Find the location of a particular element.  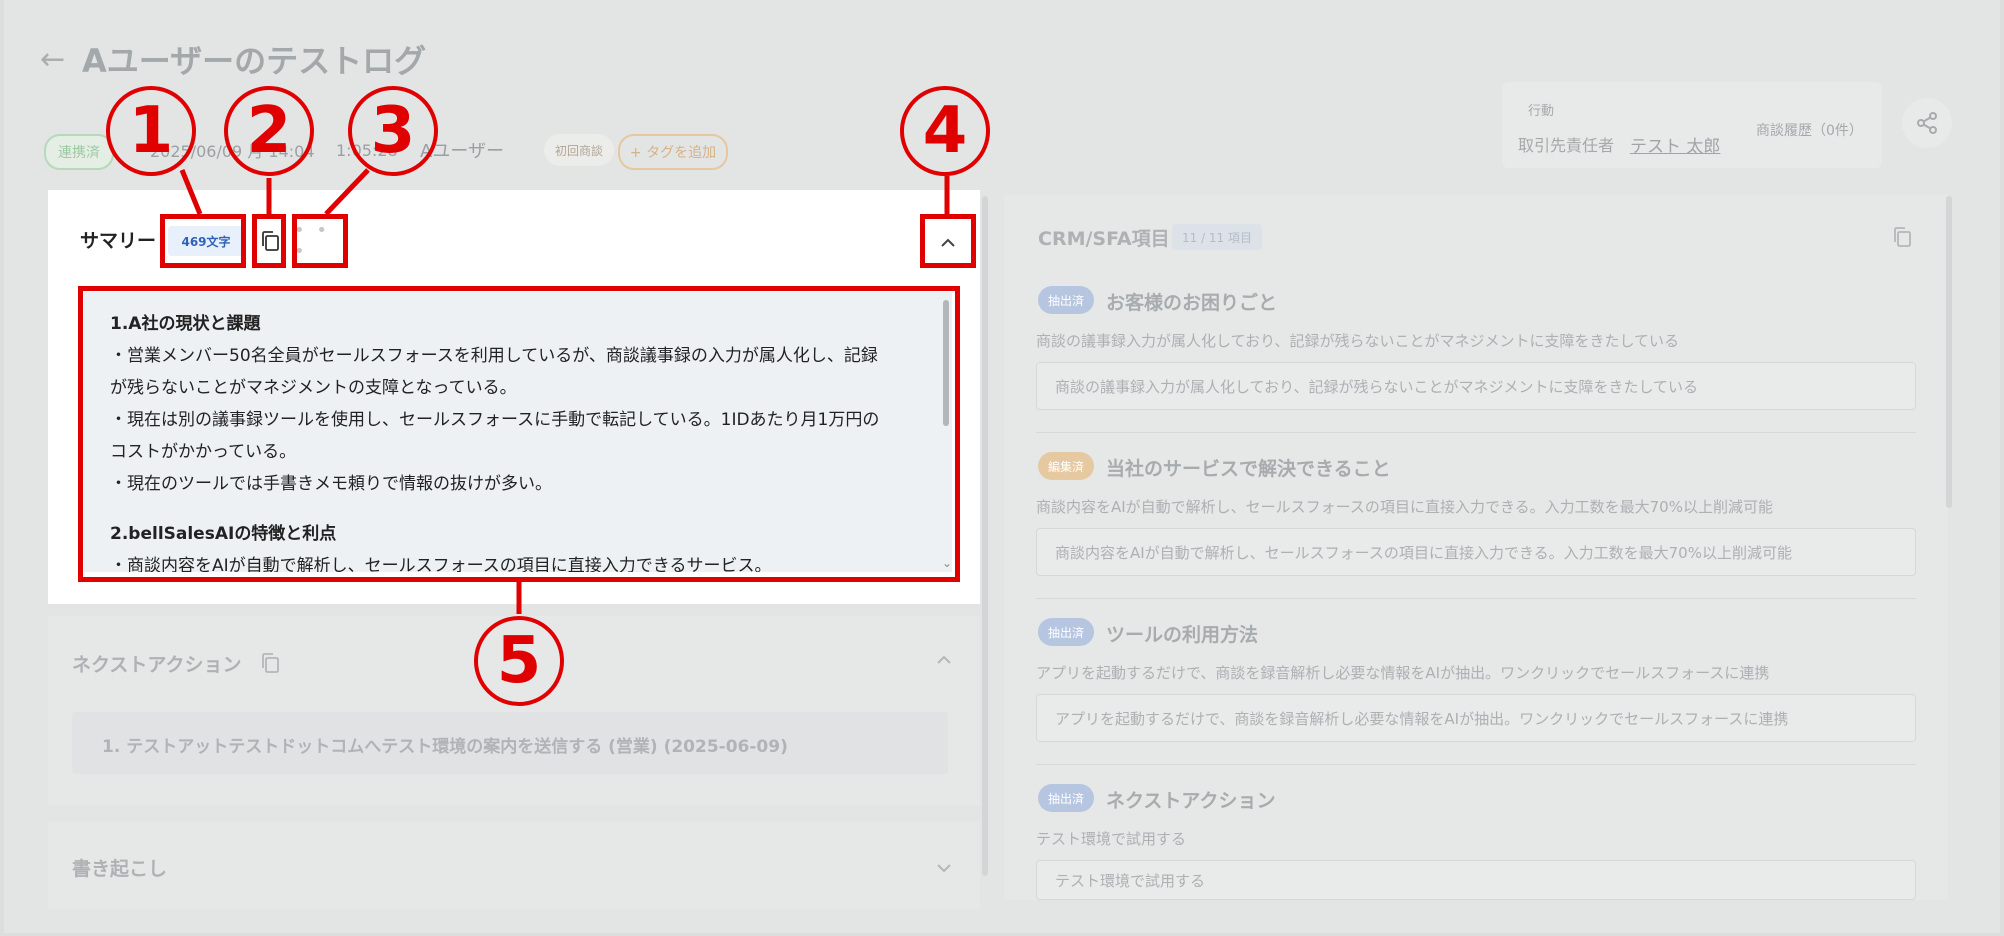

annotation-number-5: 5 is located at coordinates (519, 661).